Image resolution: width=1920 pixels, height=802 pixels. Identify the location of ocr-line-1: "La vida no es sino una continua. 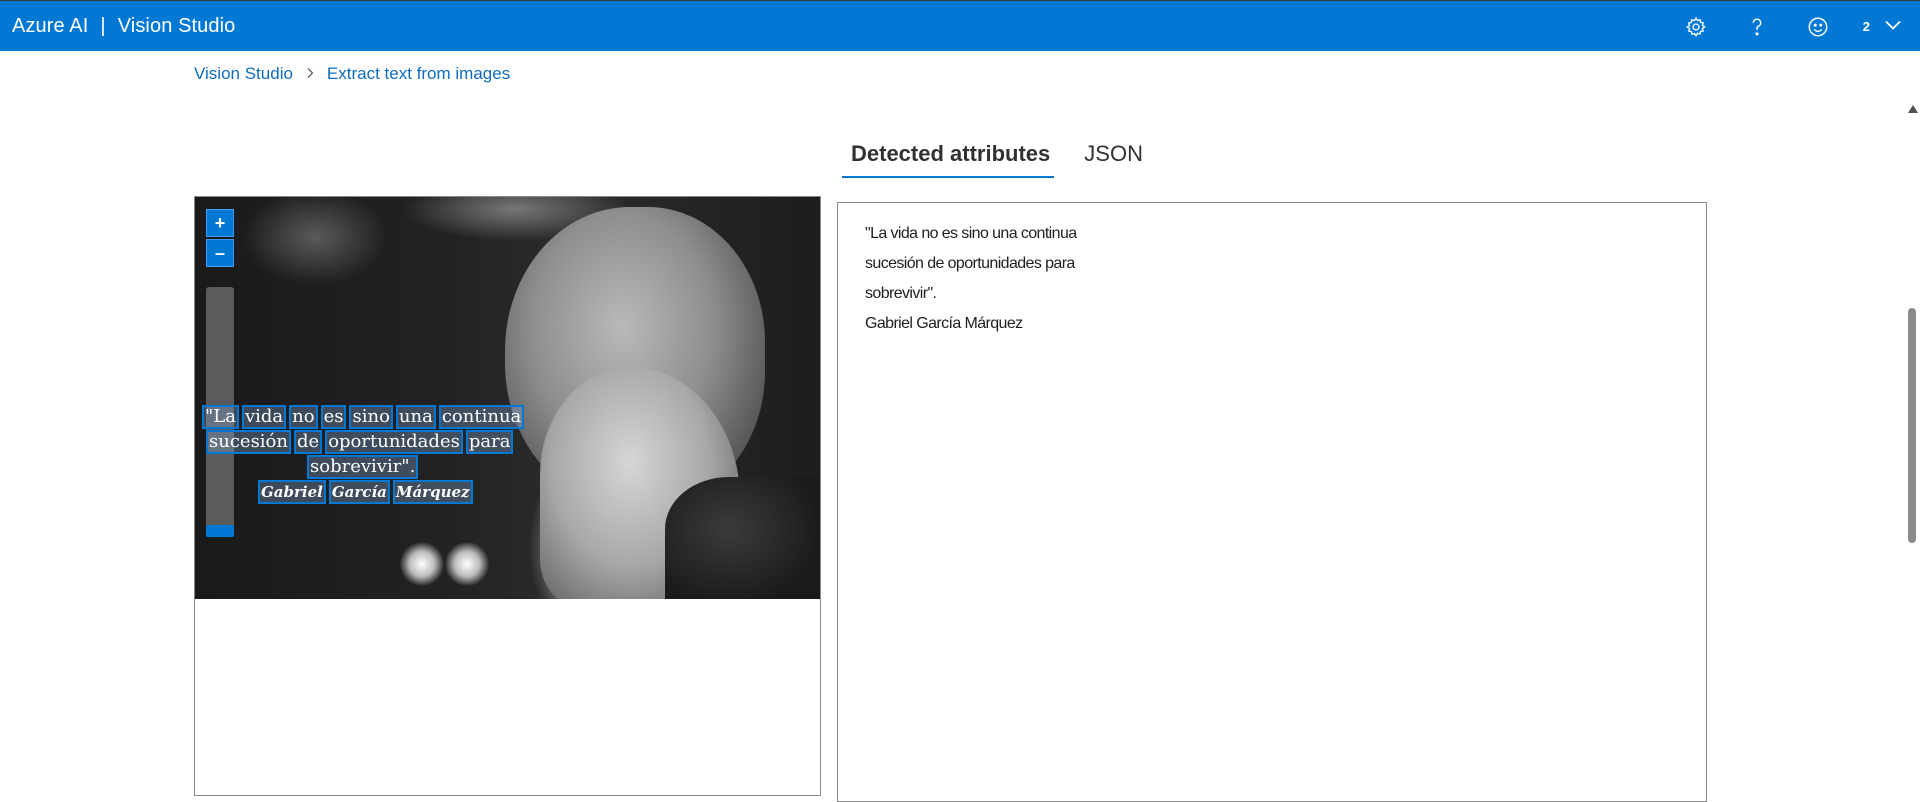
(364, 417).